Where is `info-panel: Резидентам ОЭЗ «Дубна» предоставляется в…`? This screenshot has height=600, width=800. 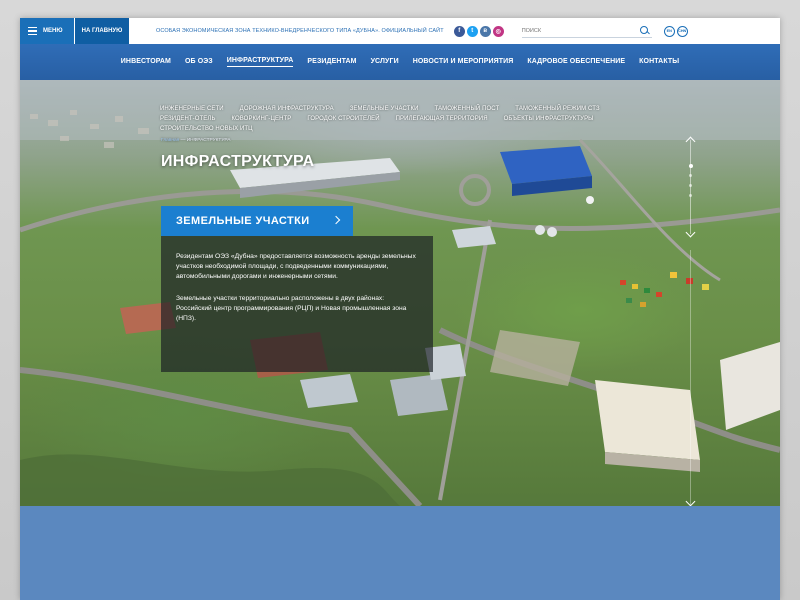 info-panel: Резидентам ОЭЗ «Дубна» предоставляется в… is located at coordinates (297, 304).